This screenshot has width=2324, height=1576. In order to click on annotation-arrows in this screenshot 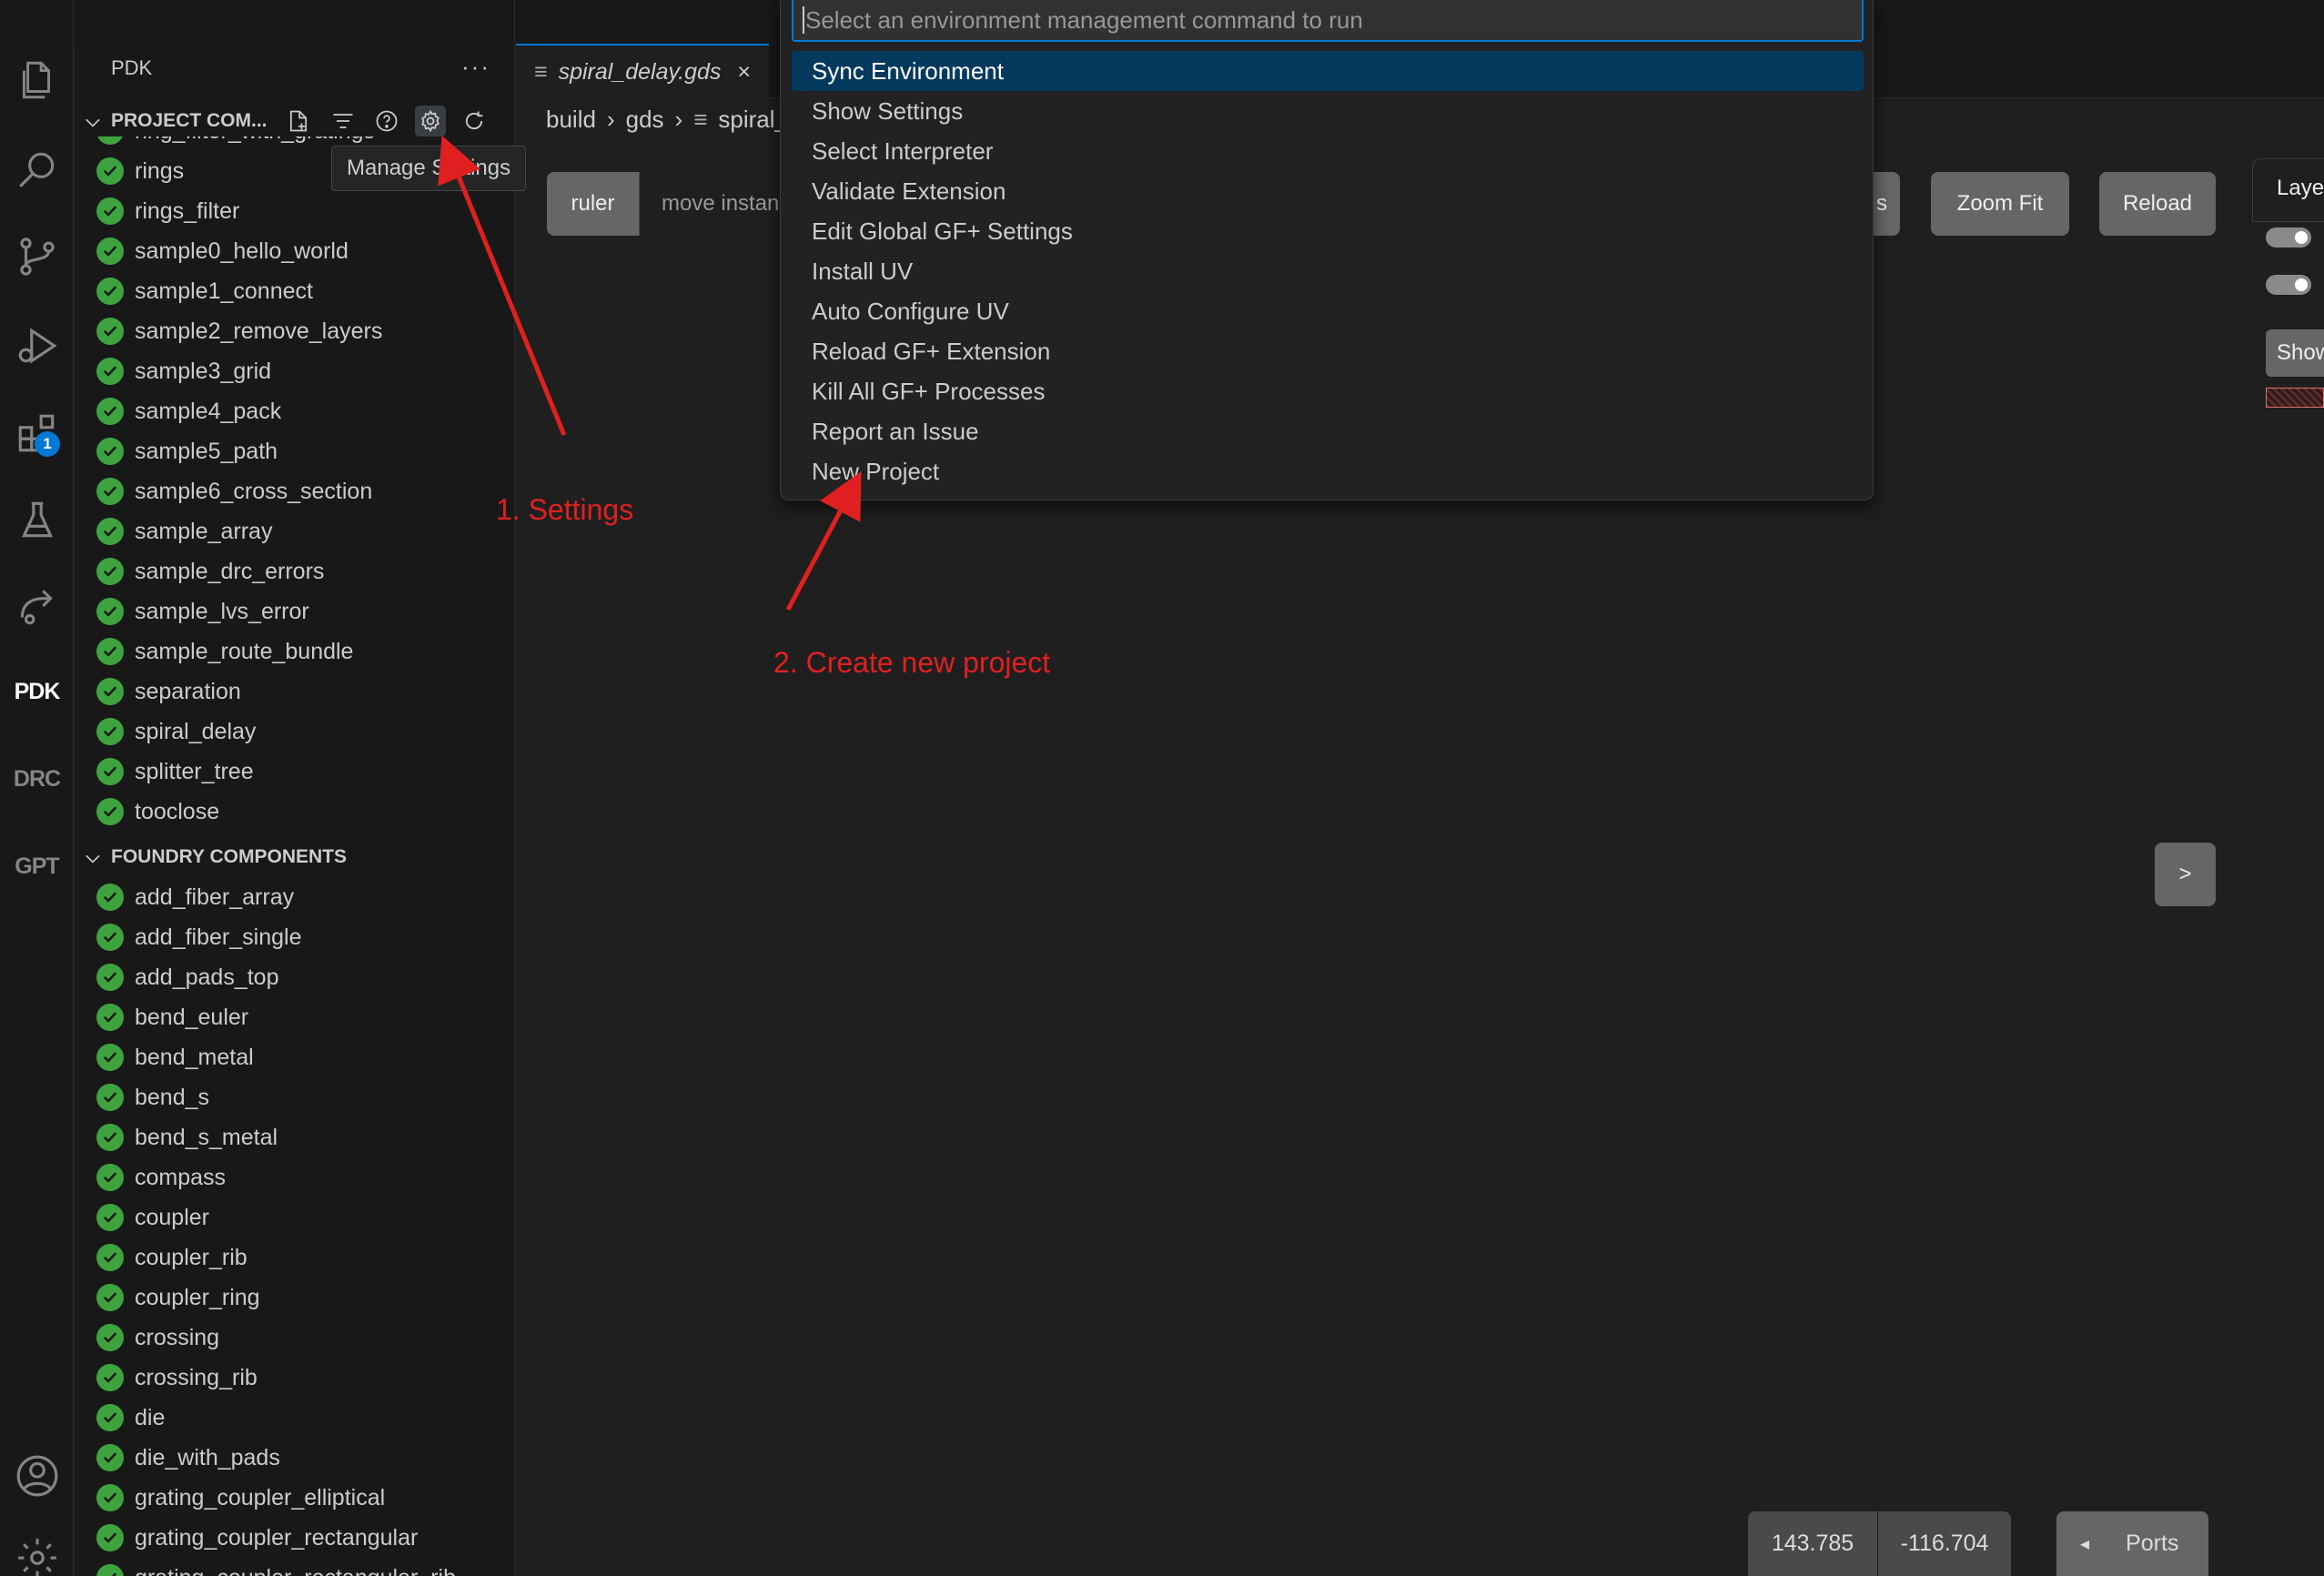, I will do `click(650, 373)`.